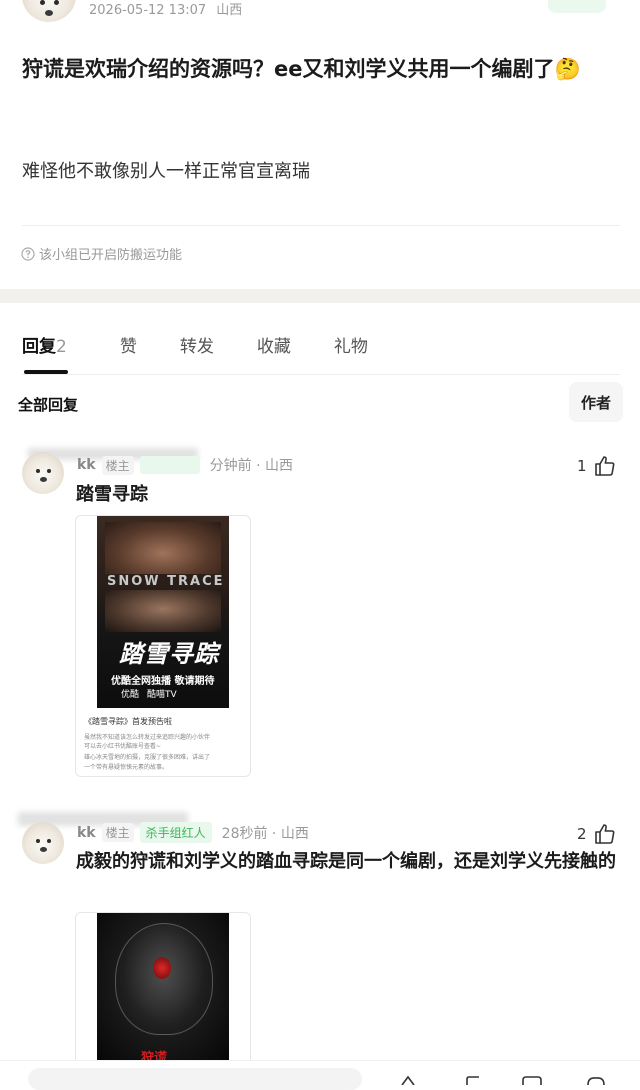 The image size is (640, 1090). I want to click on poster-slogan: 优酷全网独播 敬请期待, so click(163, 681).